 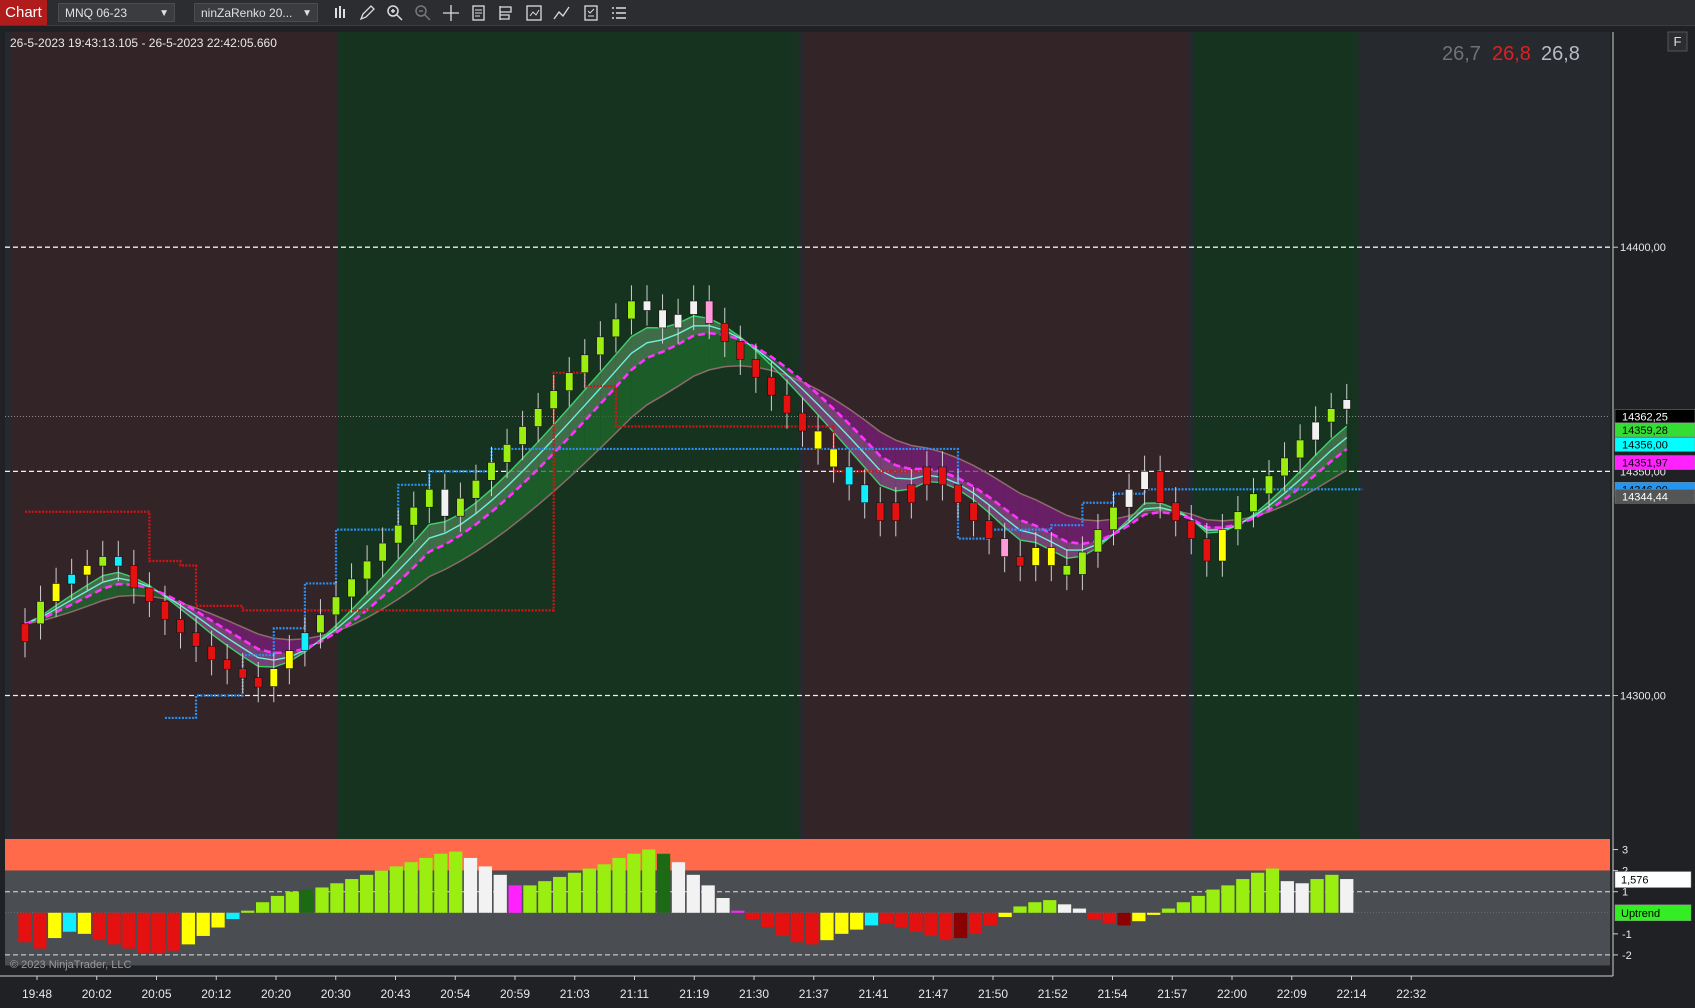 I want to click on time-tick-label: 21:50, so click(x=993, y=994).